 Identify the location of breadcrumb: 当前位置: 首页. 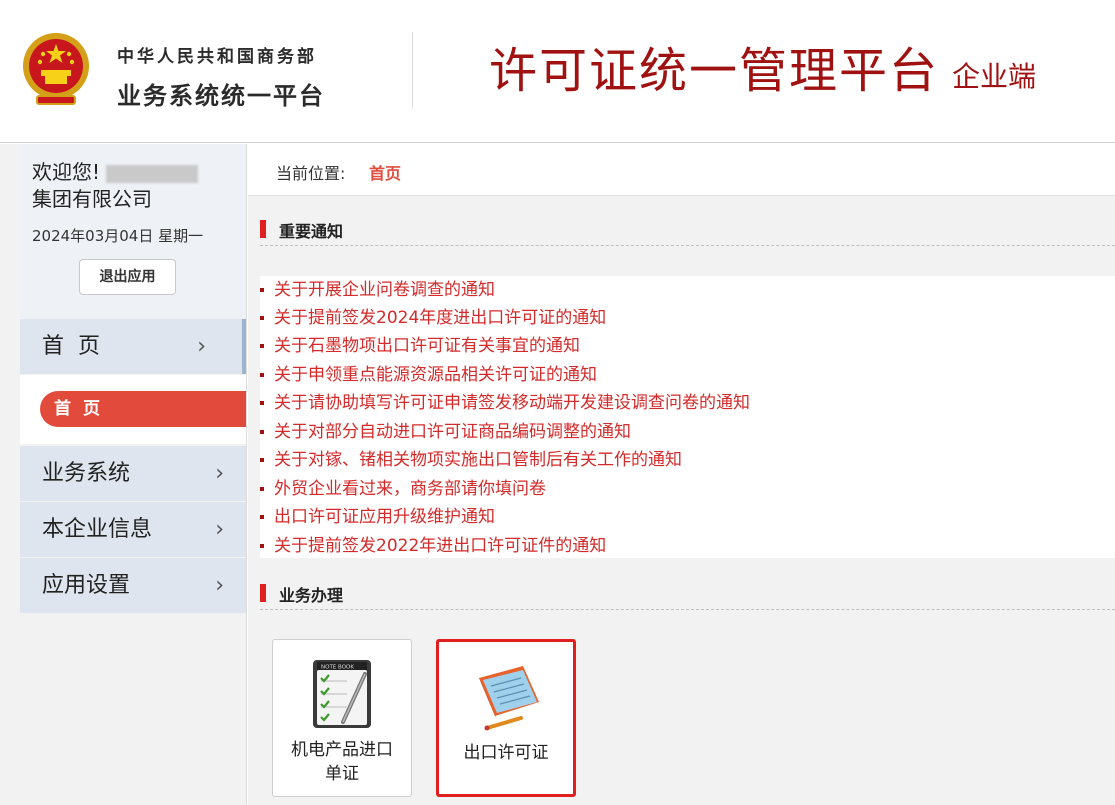
(681, 170).